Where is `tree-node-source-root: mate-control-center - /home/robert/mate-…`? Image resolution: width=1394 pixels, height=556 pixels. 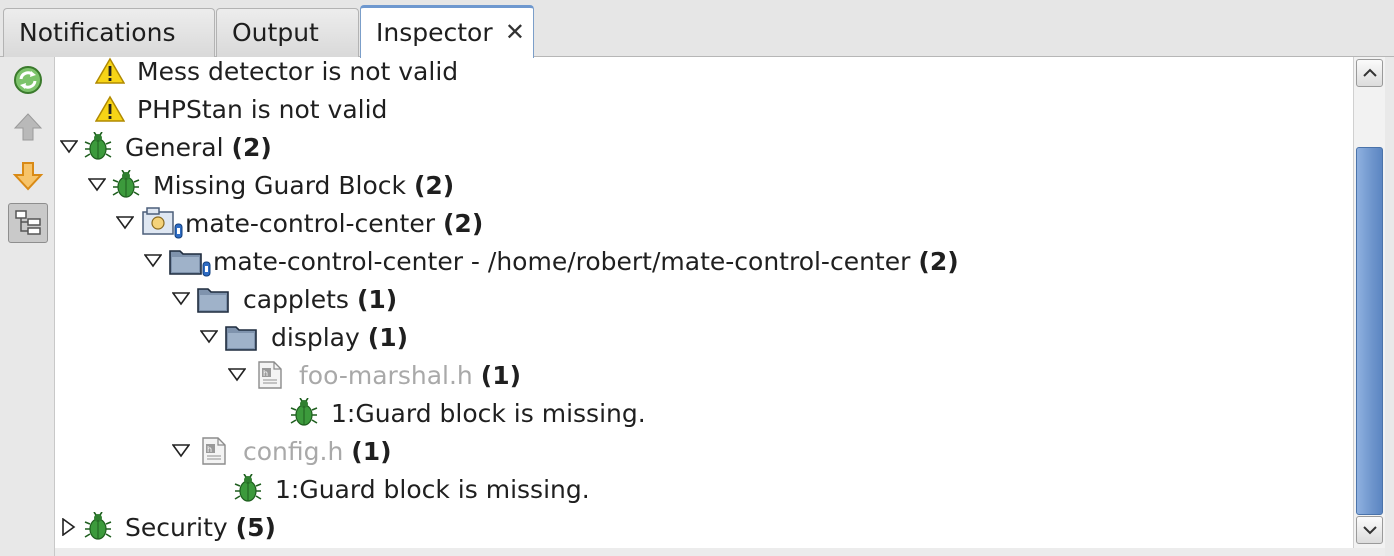
tree-node-source-root: mate-control-center - /home/robert/mate-… is located at coordinates (549, 261).